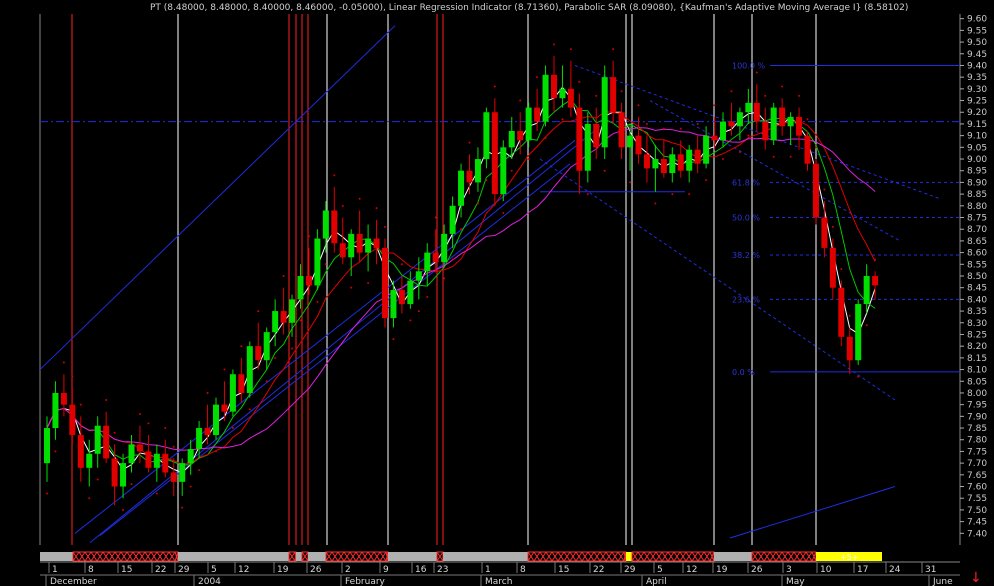  What do you see at coordinates (488, 570) in the screenshot?
I see `day-label: 1` at bounding box center [488, 570].